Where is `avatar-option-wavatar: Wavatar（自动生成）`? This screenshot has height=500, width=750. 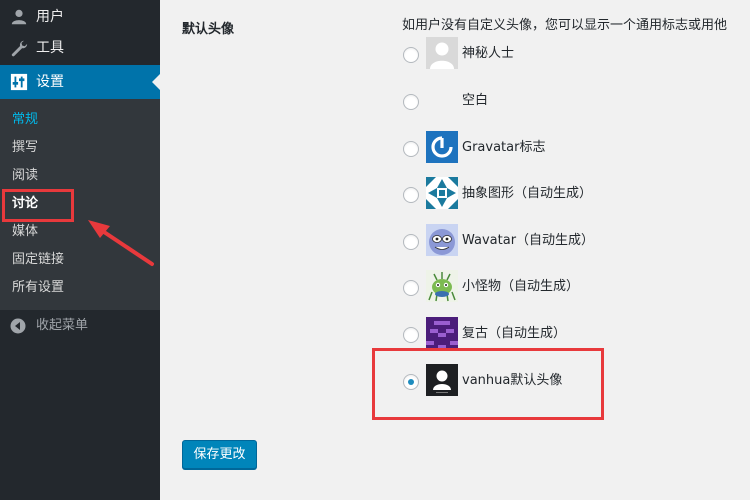
avatar-option-wavatar: Wavatar（自动生成） is located at coordinates (570, 241).